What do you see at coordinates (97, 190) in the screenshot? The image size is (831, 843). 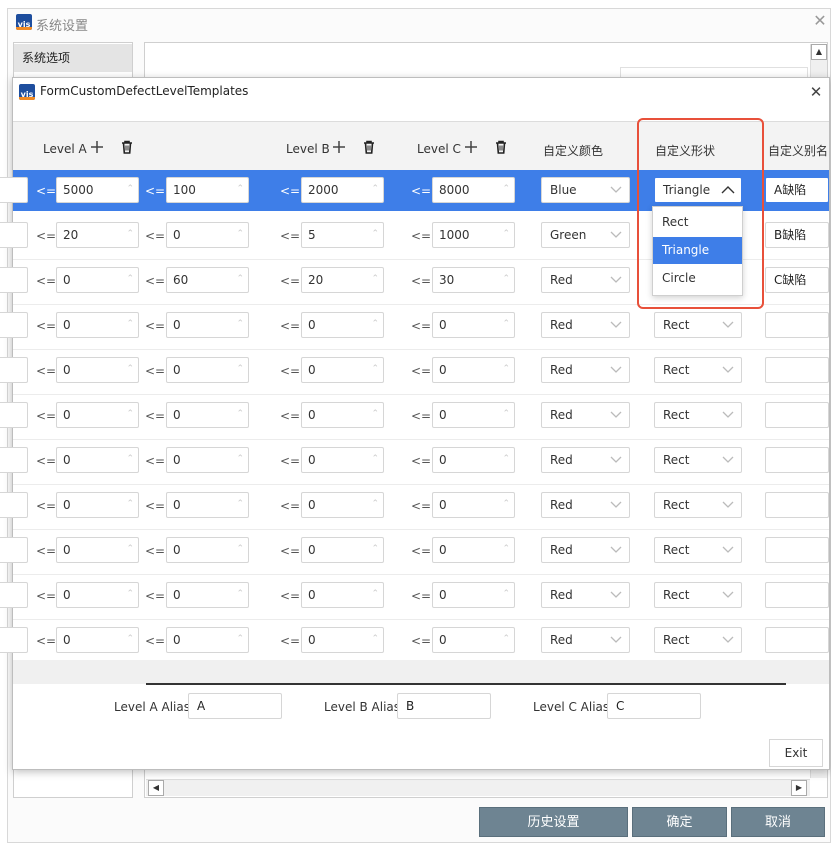 I see `level-a-min-input: 5000 ⌃` at bounding box center [97, 190].